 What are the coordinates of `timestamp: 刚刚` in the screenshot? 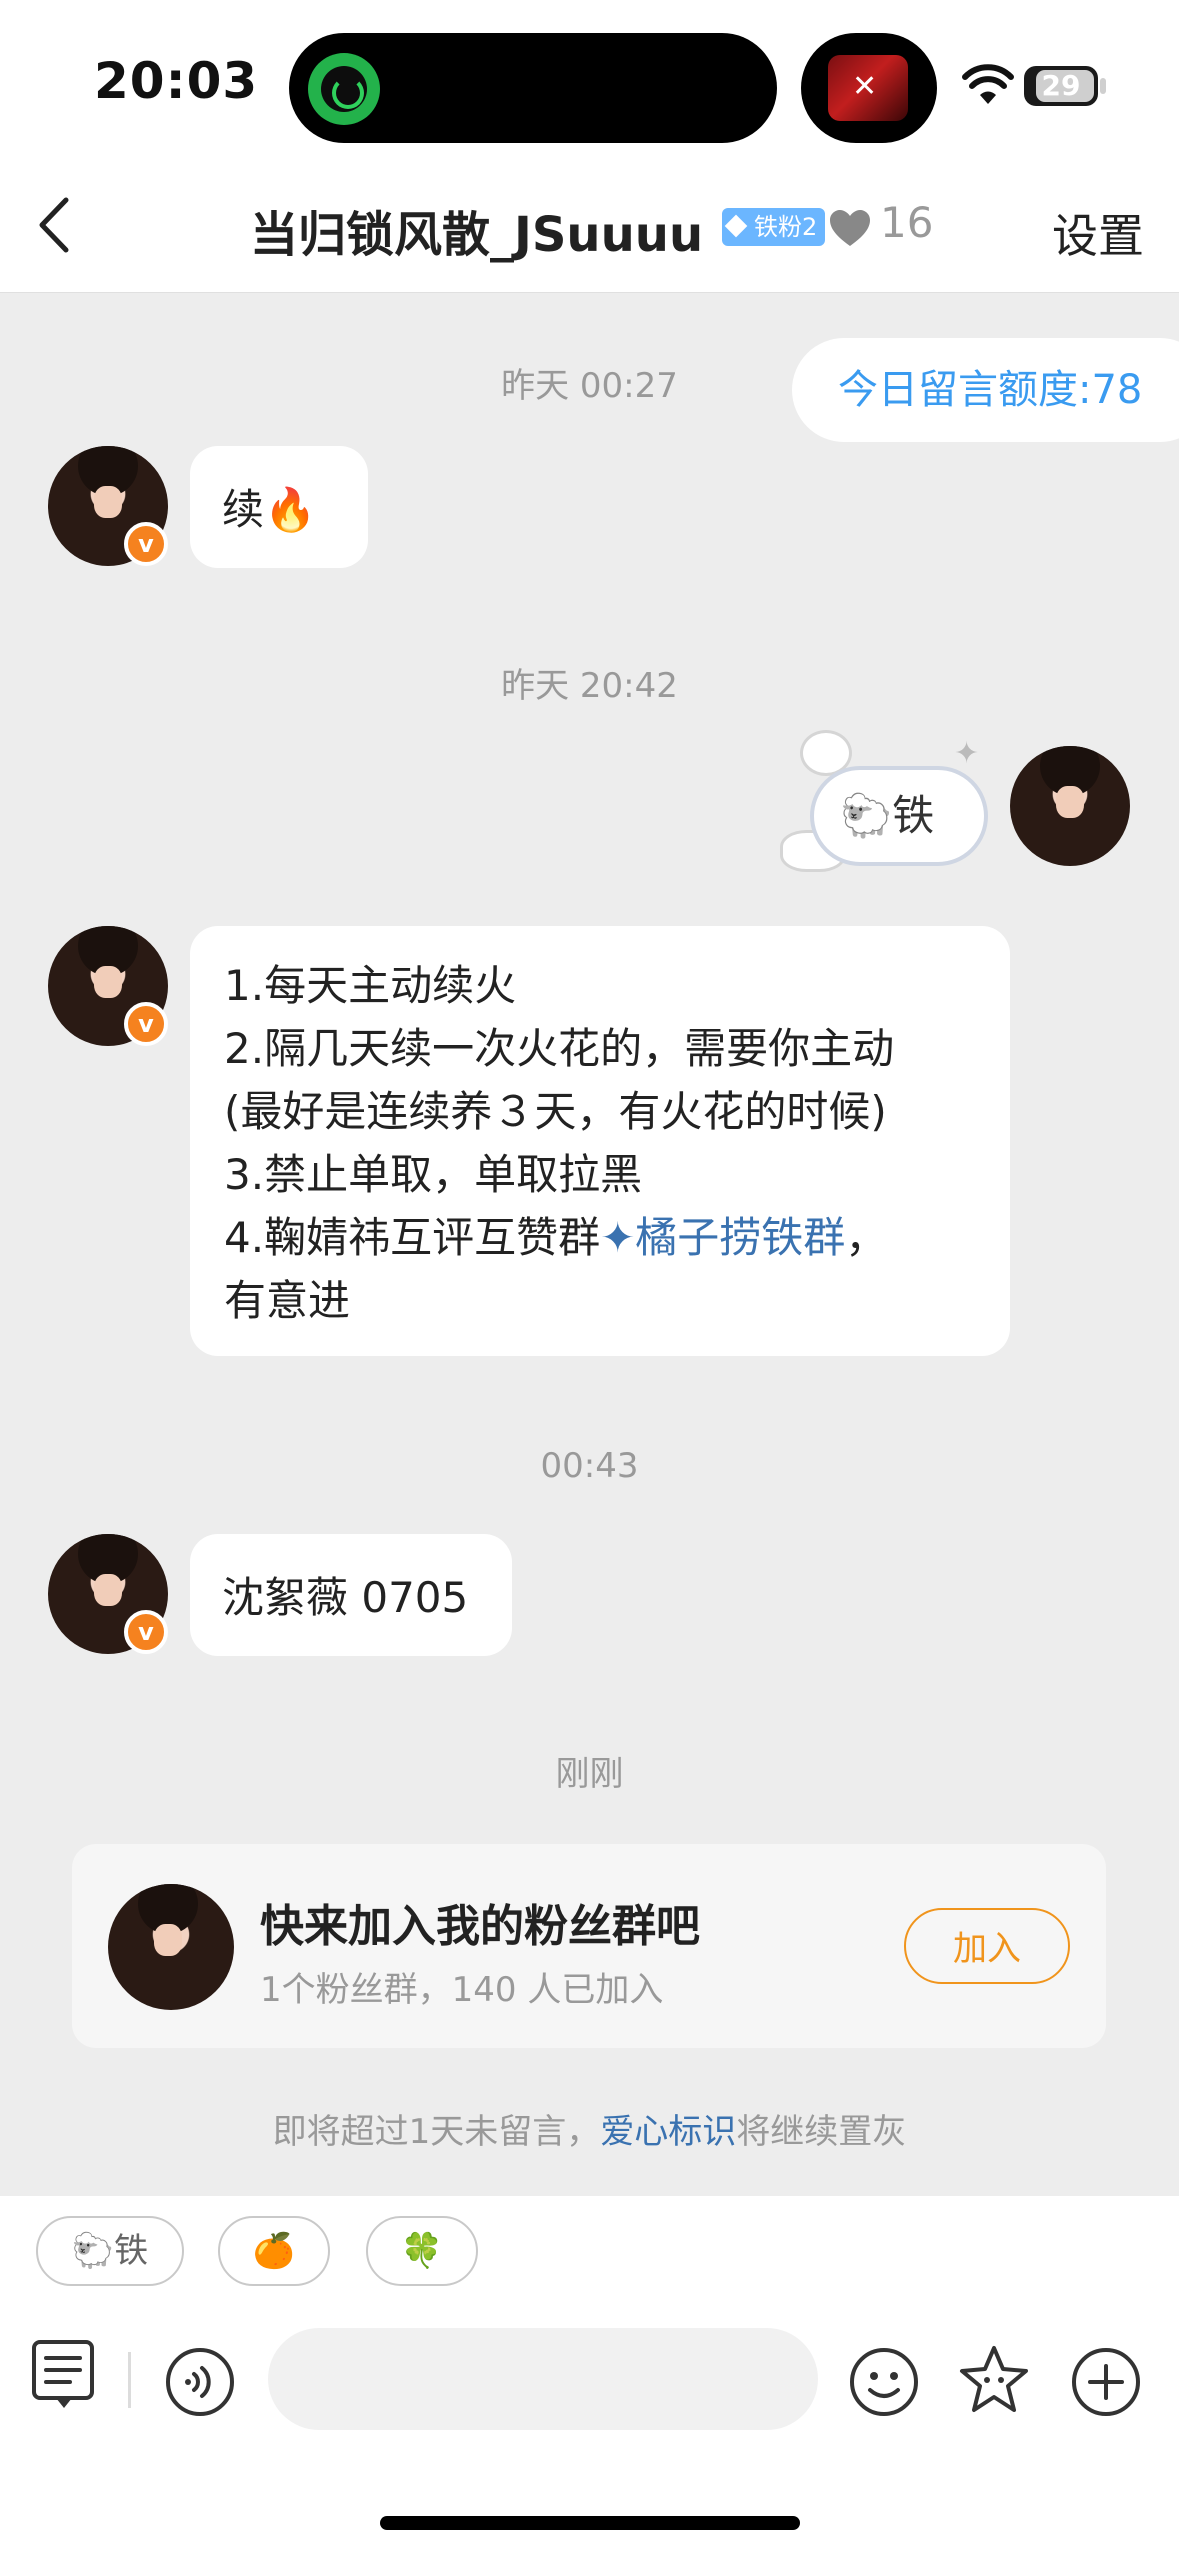 It's located at (589, 1774).